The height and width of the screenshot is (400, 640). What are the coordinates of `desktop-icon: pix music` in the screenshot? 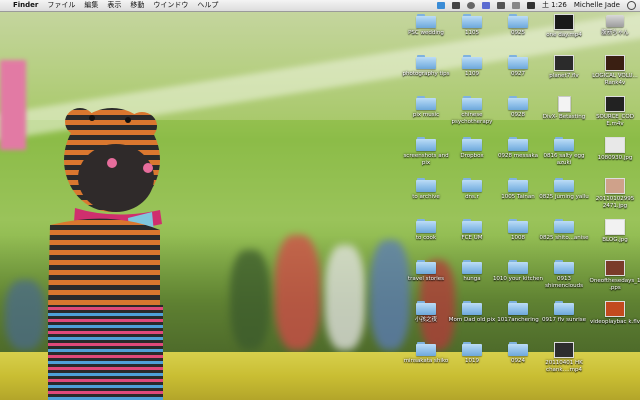 It's located at (426, 107).